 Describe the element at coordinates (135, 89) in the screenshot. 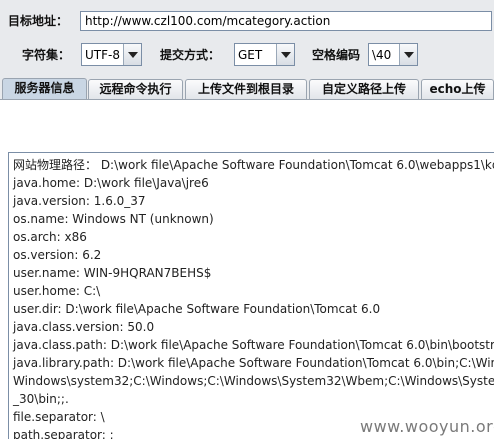

I see `tab-remote-command: 远程命令执行` at that location.